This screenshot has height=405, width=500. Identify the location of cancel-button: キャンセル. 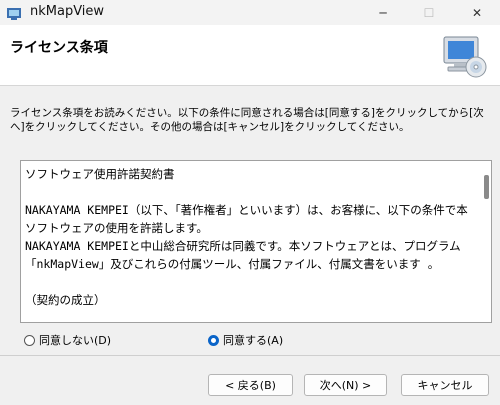
(445, 385).